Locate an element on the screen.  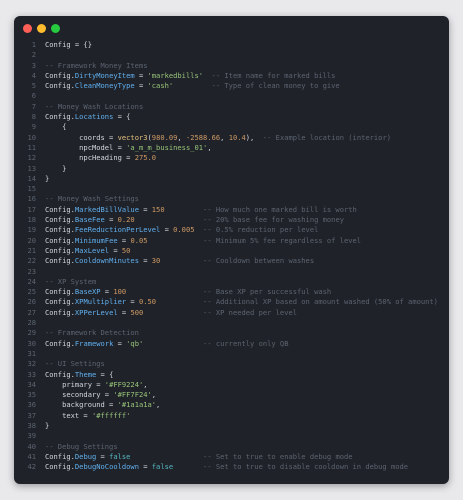
line-number: 4 is located at coordinates (33, 75).